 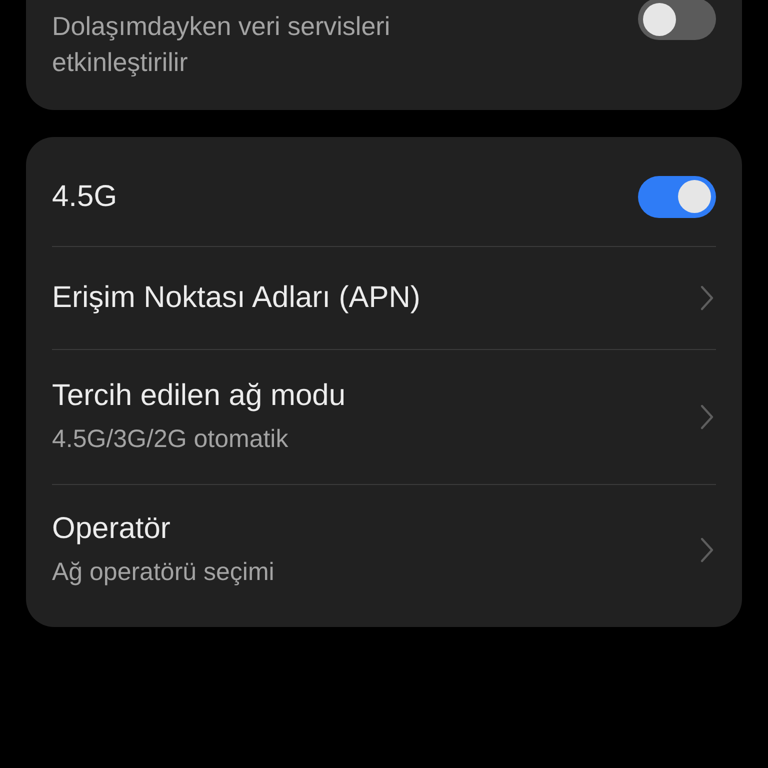 I want to click on row-subtitle: 4.5G/3G/2G otomatik, so click(x=171, y=439).